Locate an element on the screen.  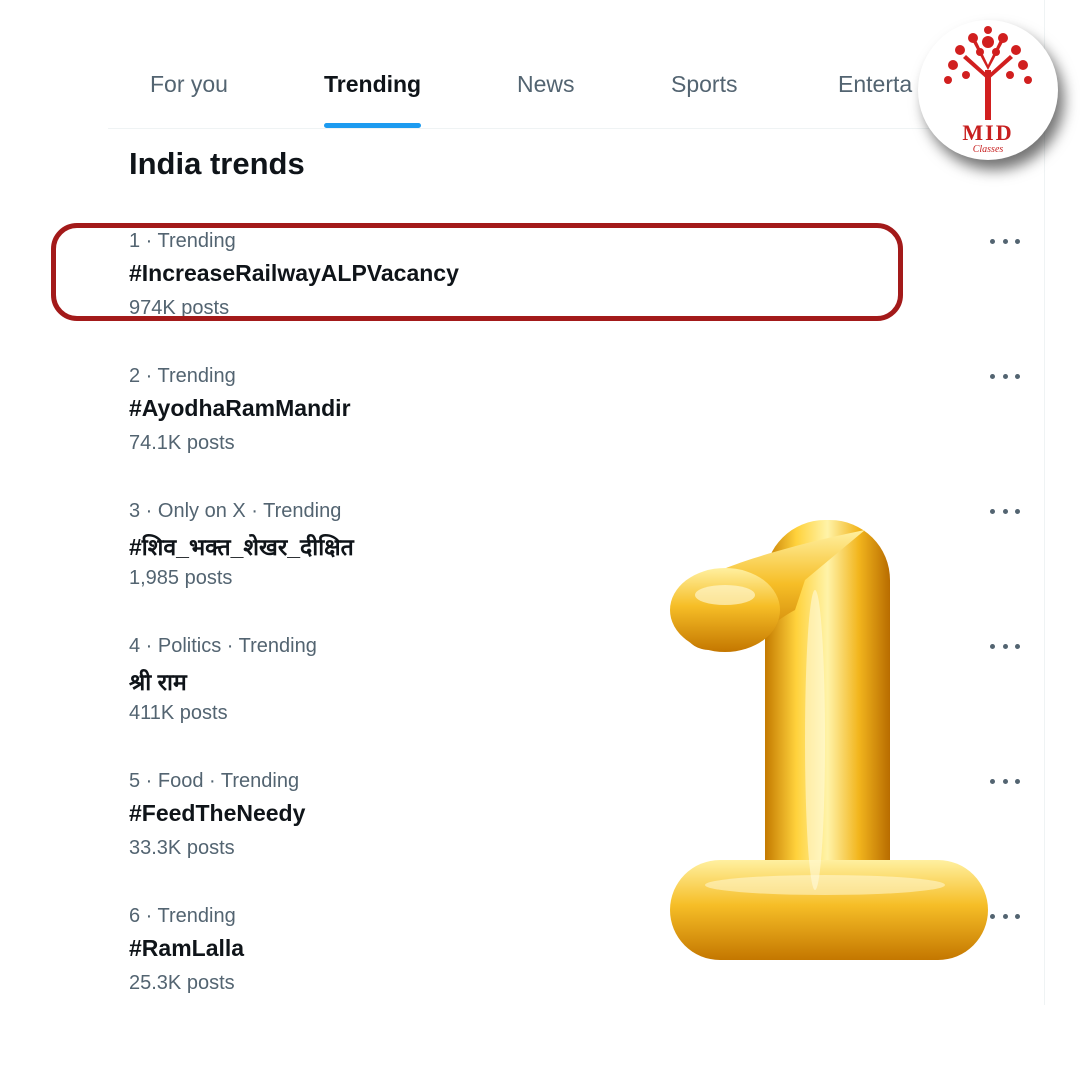
tab-label: For you is located at coordinates (189, 83).